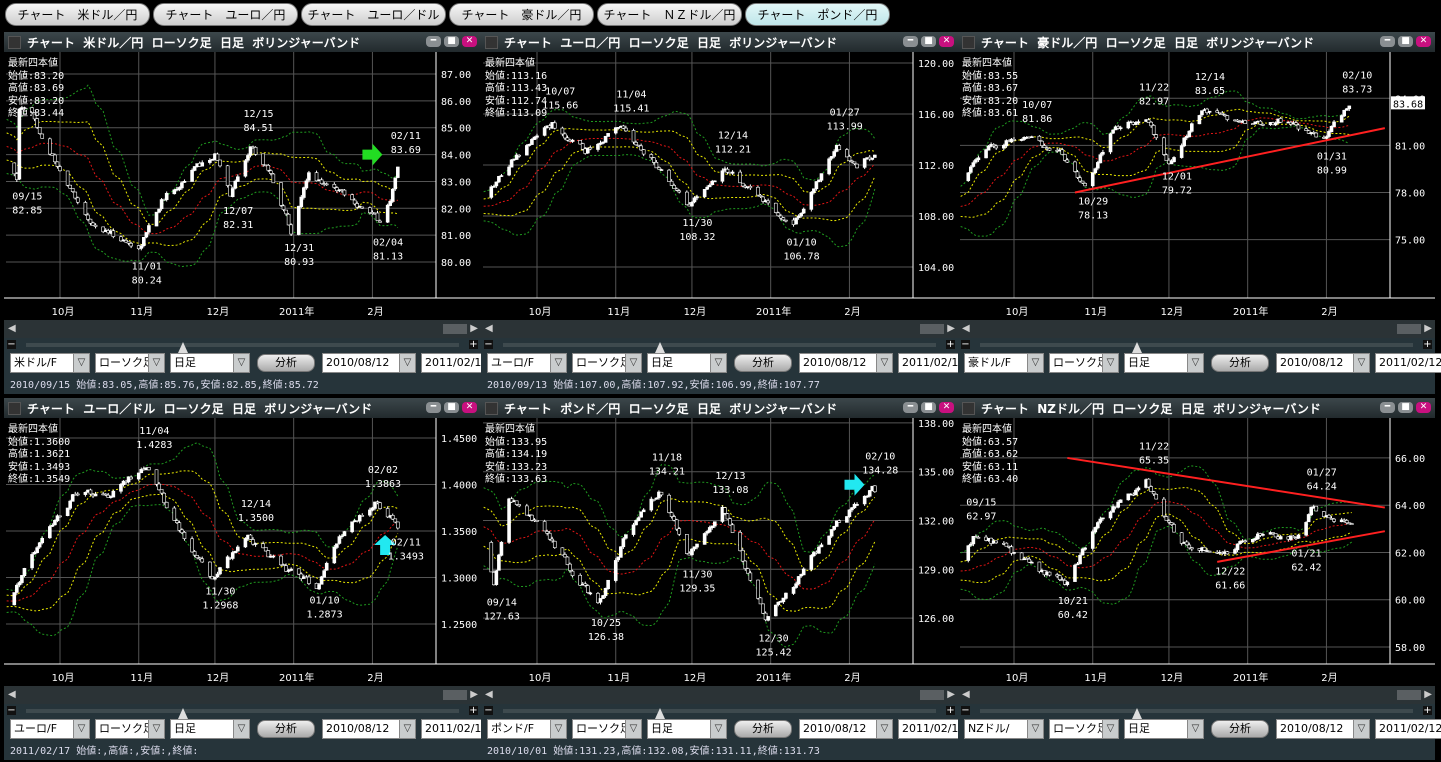 The width and height of the screenshot is (1441, 762). What do you see at coordinates (242, 42) in the screenshot?
I see `window-titlebar: チャート 米ドル／円 ローソク足 日足 ボリンジャーバンド ━ ■ ✕` at bounding box center [242, 42].